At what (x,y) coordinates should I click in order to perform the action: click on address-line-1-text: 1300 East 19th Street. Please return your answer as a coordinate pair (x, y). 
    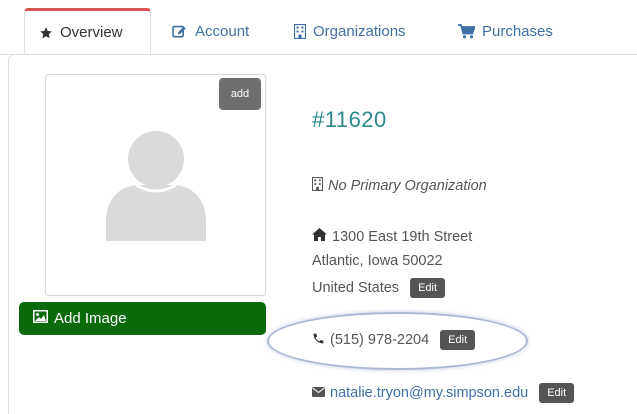
    Looking at the image, I should click on (402, 236).